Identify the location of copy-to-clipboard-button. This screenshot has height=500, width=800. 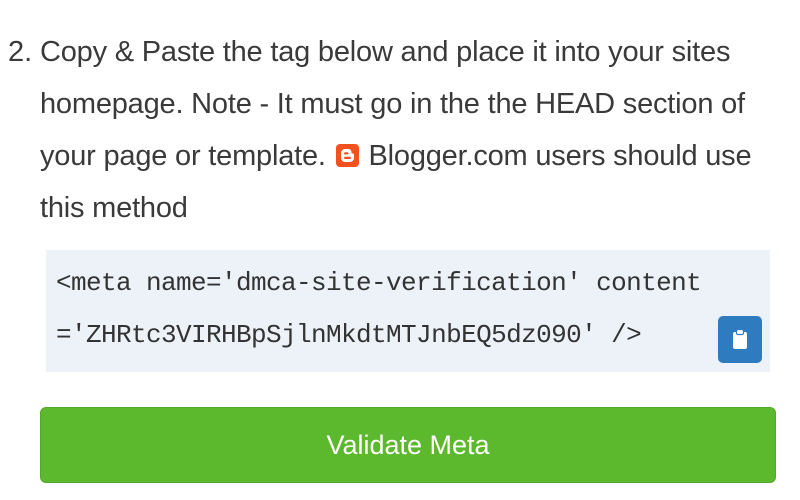
(740, 339).